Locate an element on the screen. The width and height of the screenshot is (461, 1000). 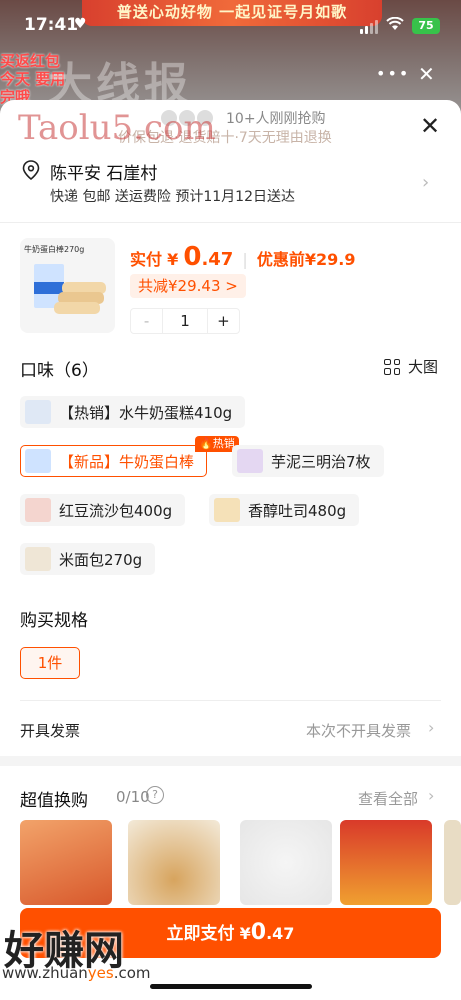
watermark-url: www.zhuanyes.com is located at coordinates (76, 973).